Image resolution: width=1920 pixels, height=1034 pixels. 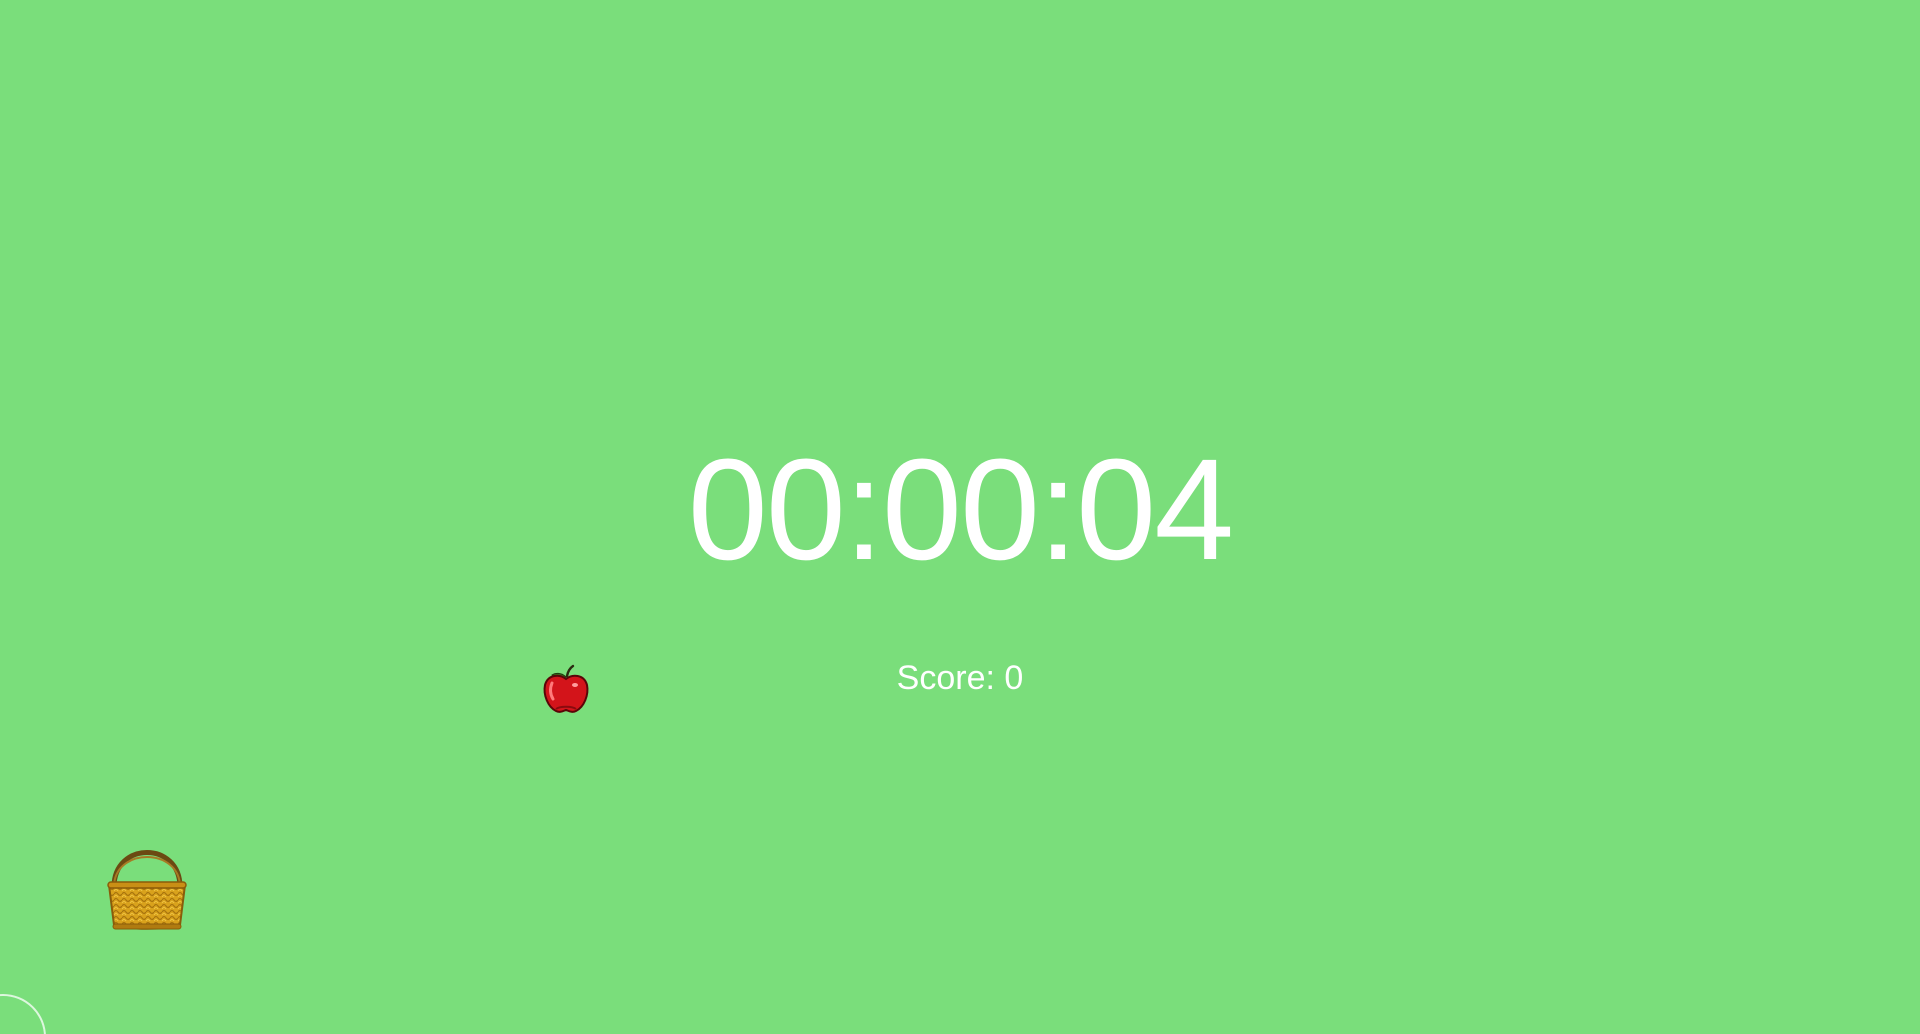 What do you see at coordinates (1014, 678) in the screenshot?
I see `score-value: 0` at bounding box center [1014, 678].